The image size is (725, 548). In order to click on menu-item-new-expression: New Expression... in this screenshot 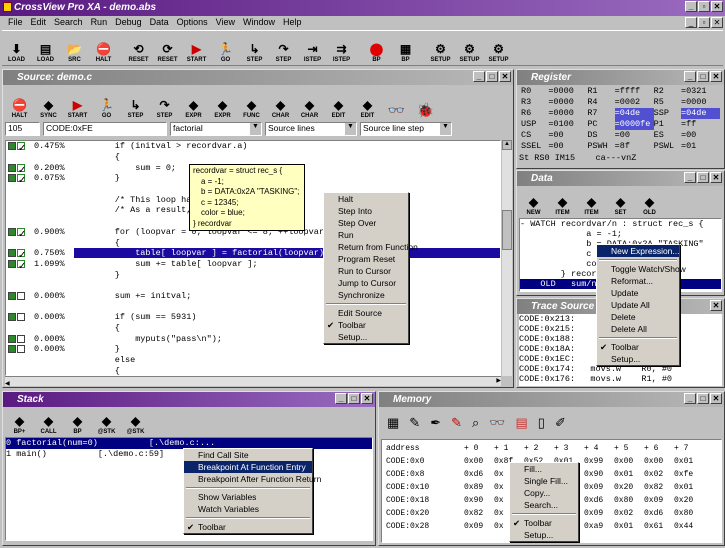, I will do `click(638, 251)`.